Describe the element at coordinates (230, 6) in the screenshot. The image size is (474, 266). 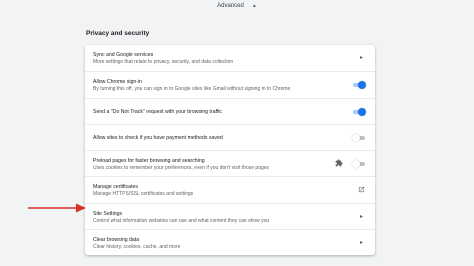
I see `advanced-label: Advanced` at that location.